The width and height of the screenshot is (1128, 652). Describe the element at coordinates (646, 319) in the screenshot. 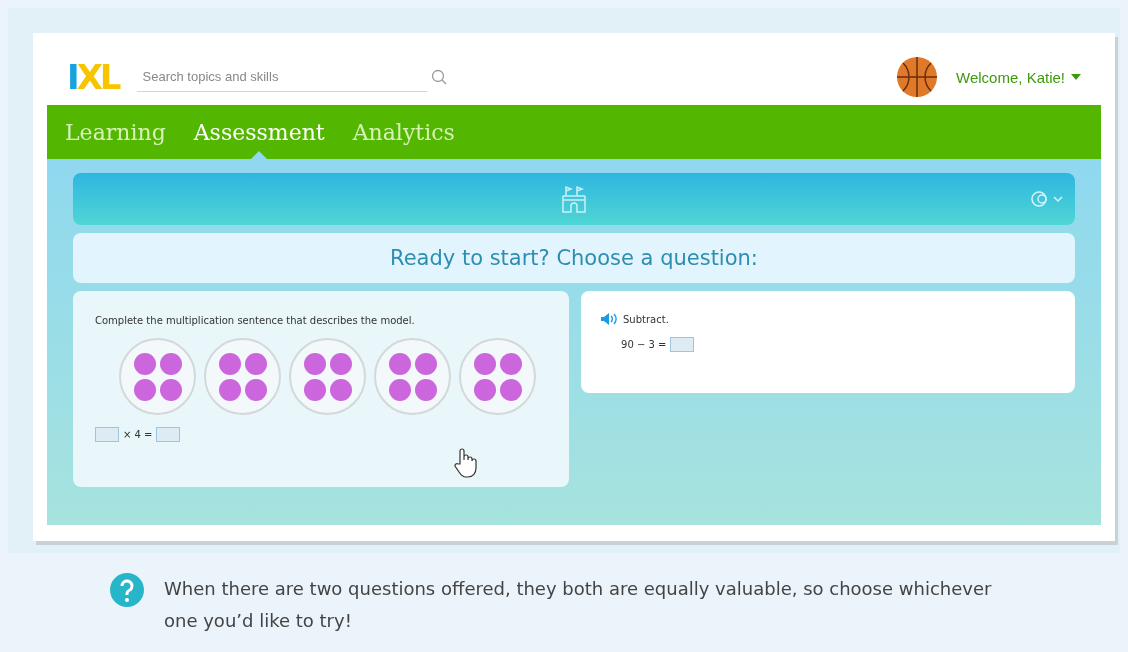

I see `question-instruction: Subtract.` at that location.